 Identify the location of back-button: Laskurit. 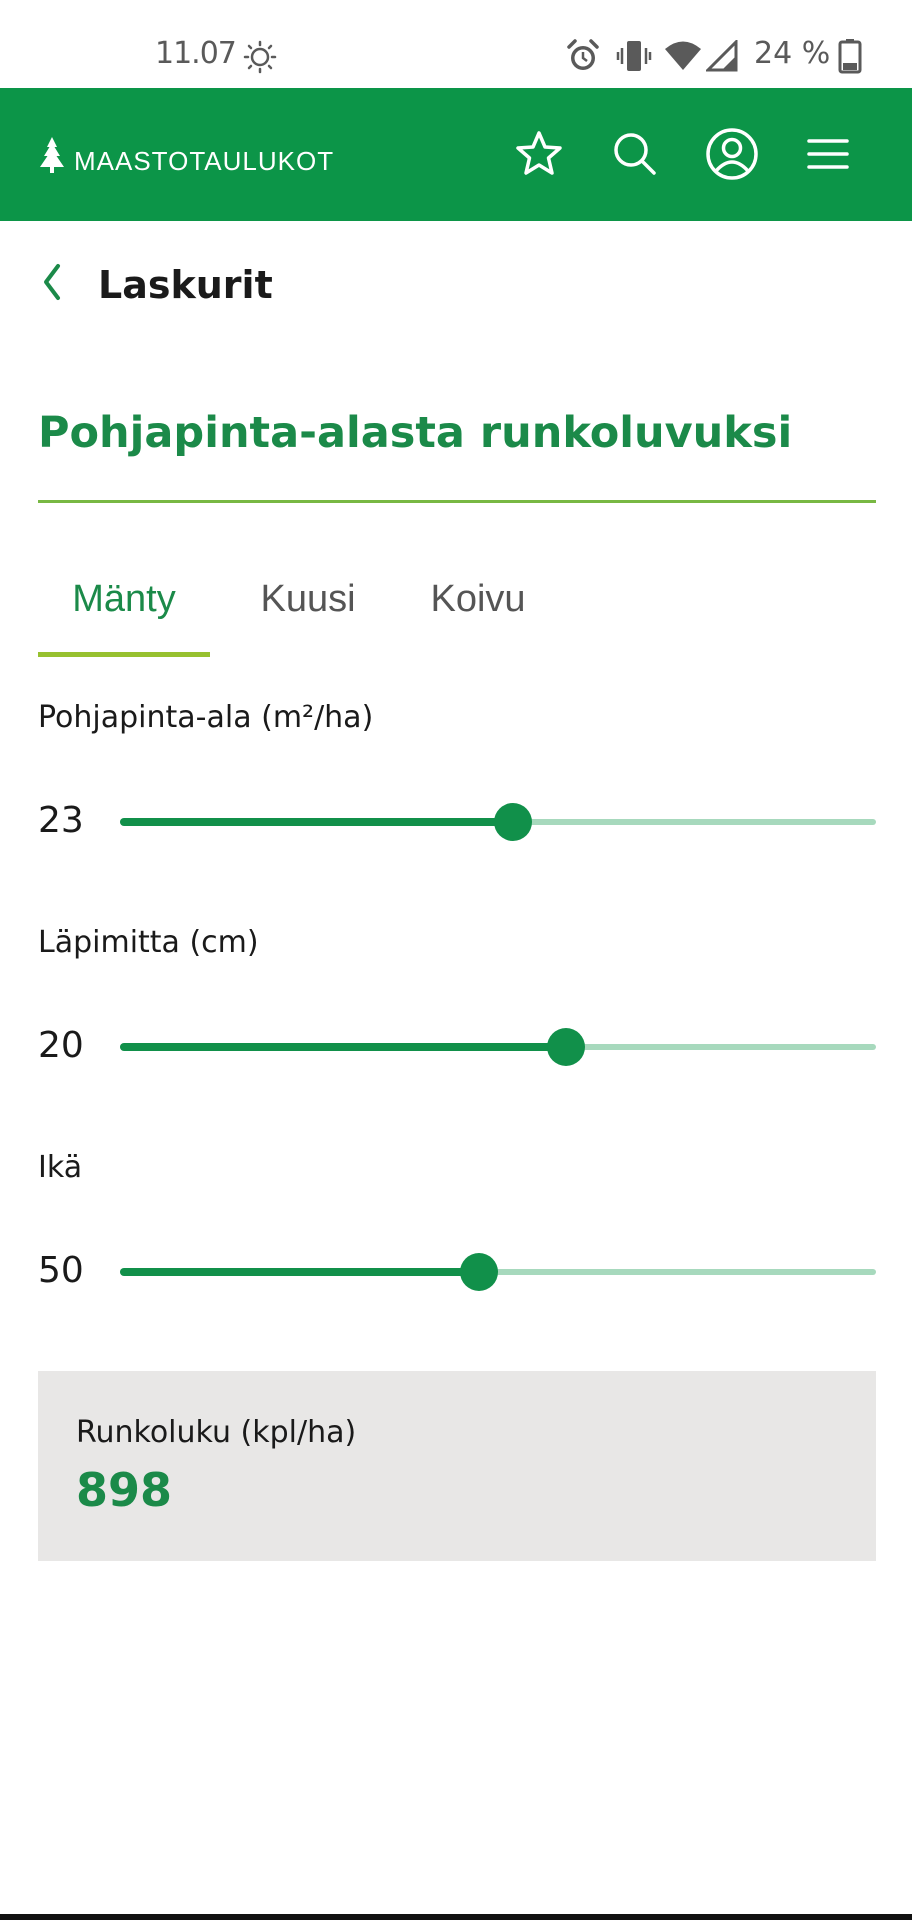
(155, 284).